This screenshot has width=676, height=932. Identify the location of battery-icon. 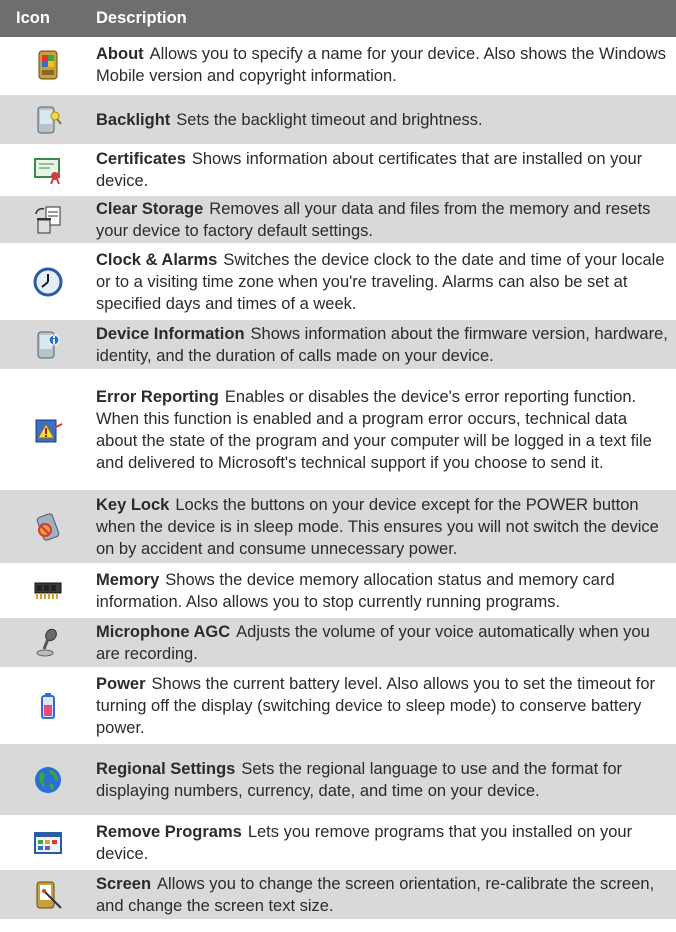
(48, 706).